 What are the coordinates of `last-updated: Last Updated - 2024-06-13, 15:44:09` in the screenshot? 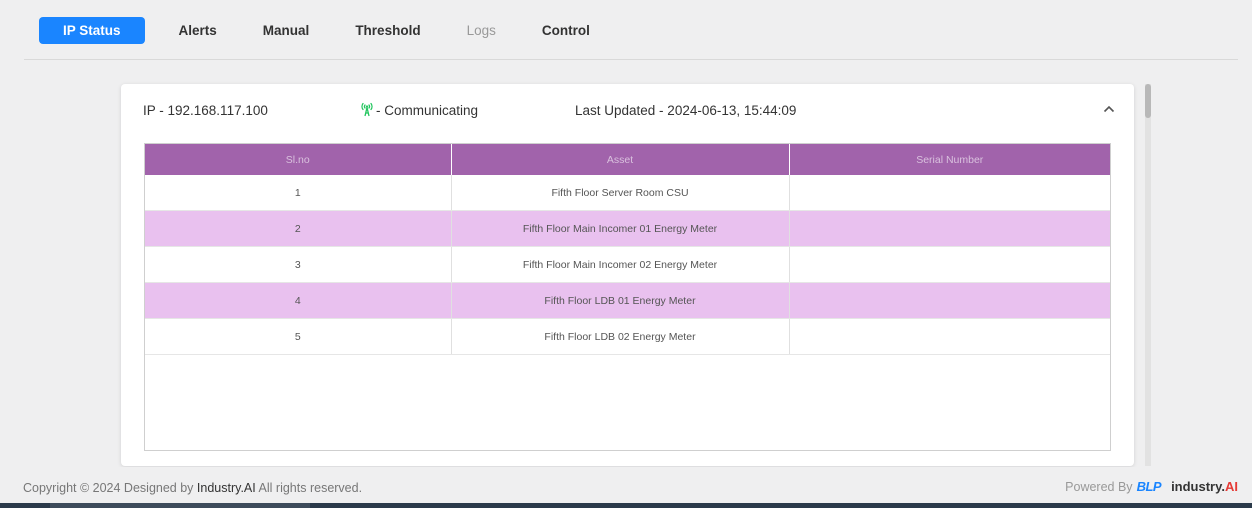 It's located at (686, 110).